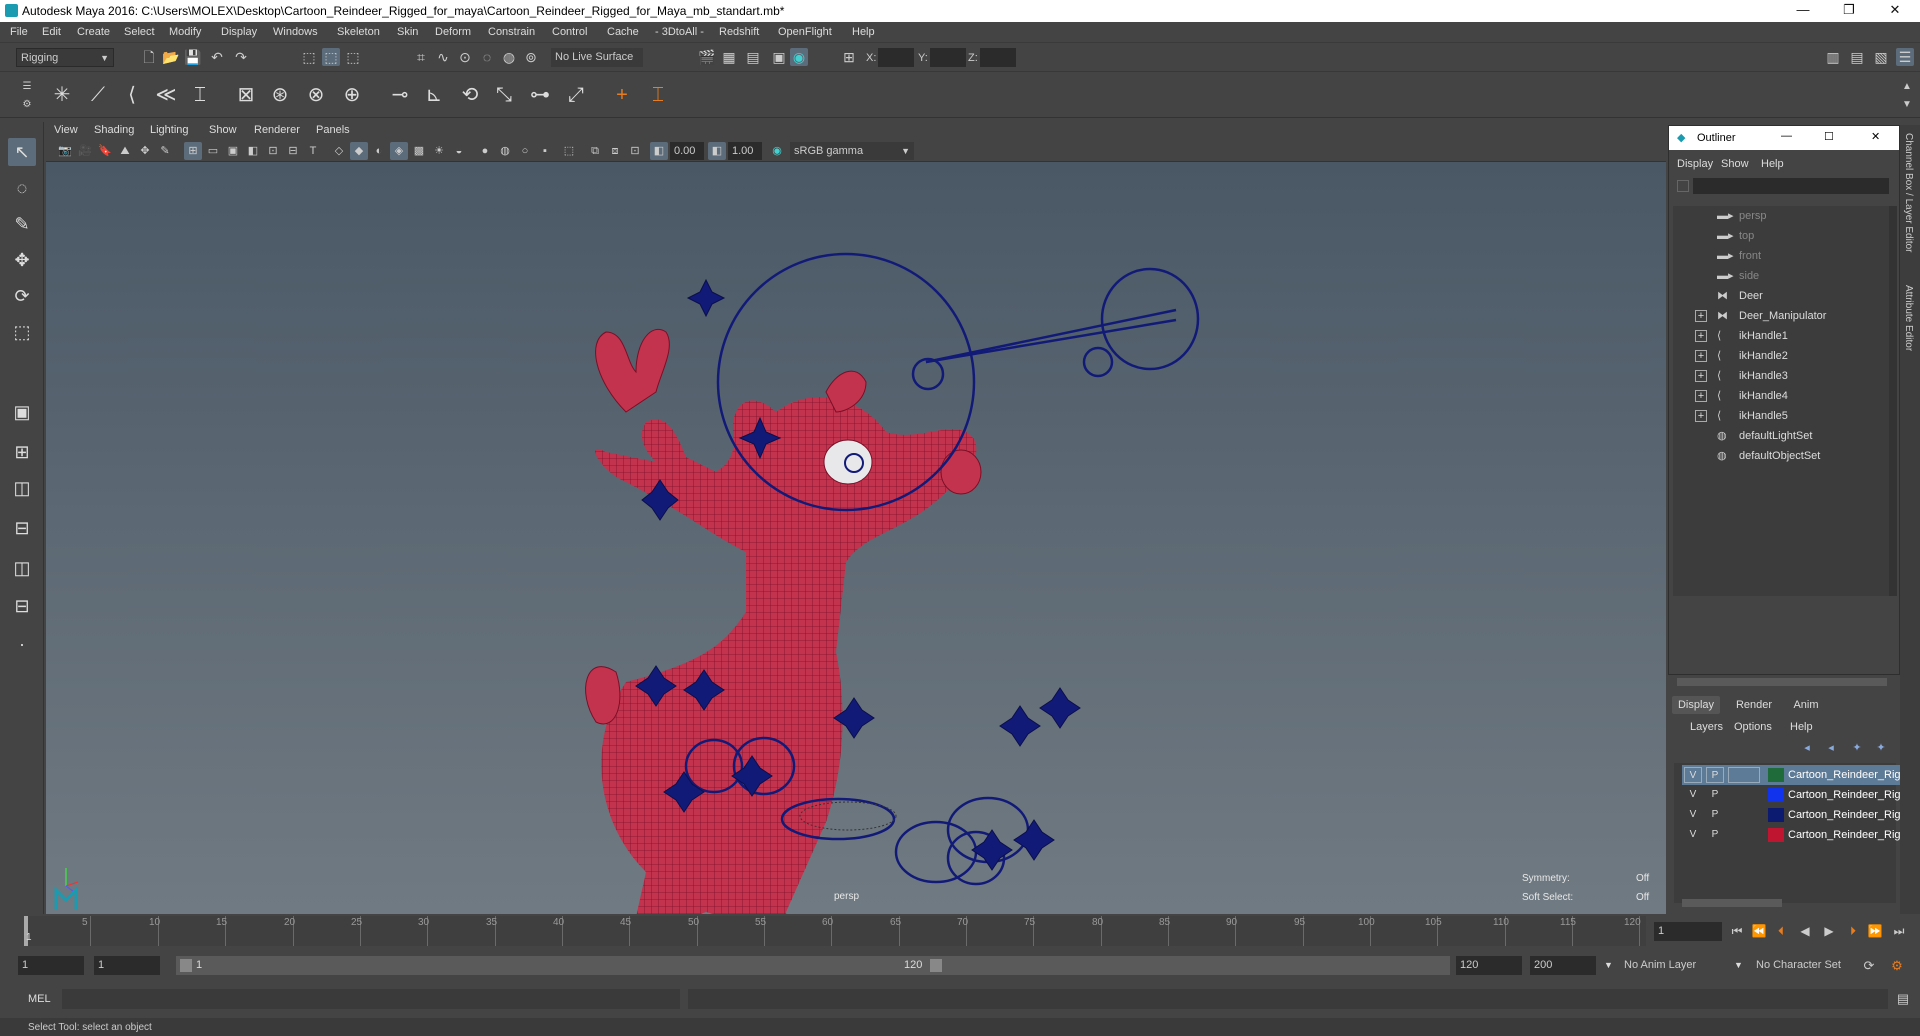 The height and width of the screenshot is (1036, 1920). What do you see at coordinates (1783, 256) in the screenshot?
I see `outliner-item: ▬▸ front` at bounding box center [1783, 256].